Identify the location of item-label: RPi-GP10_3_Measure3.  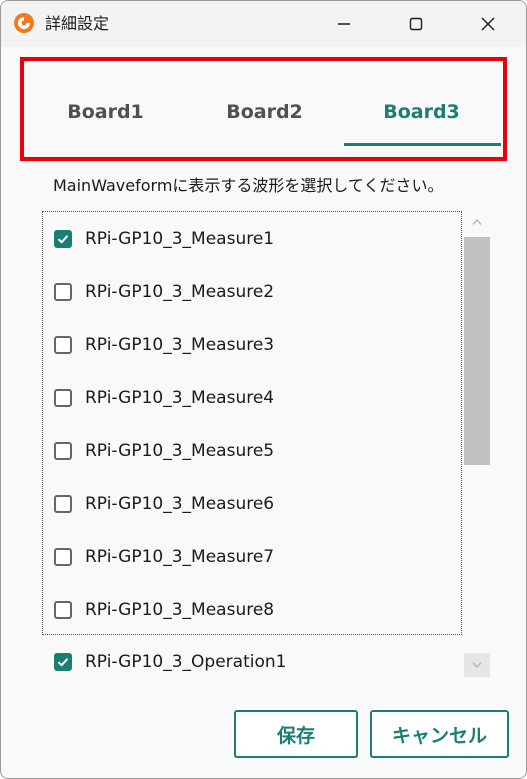
(180, 345).